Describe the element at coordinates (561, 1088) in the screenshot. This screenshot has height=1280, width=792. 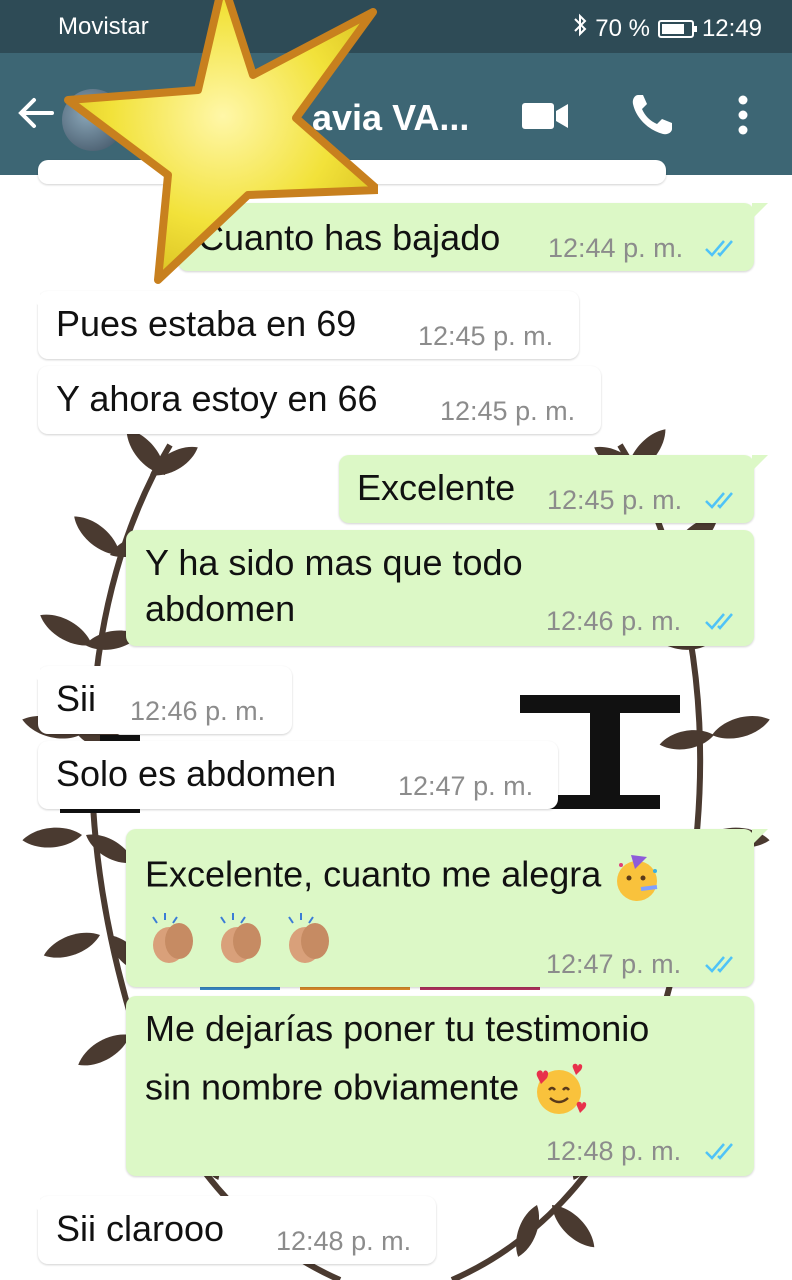
I see `smiling-face-with-hearts-emoji-icon` at that location.